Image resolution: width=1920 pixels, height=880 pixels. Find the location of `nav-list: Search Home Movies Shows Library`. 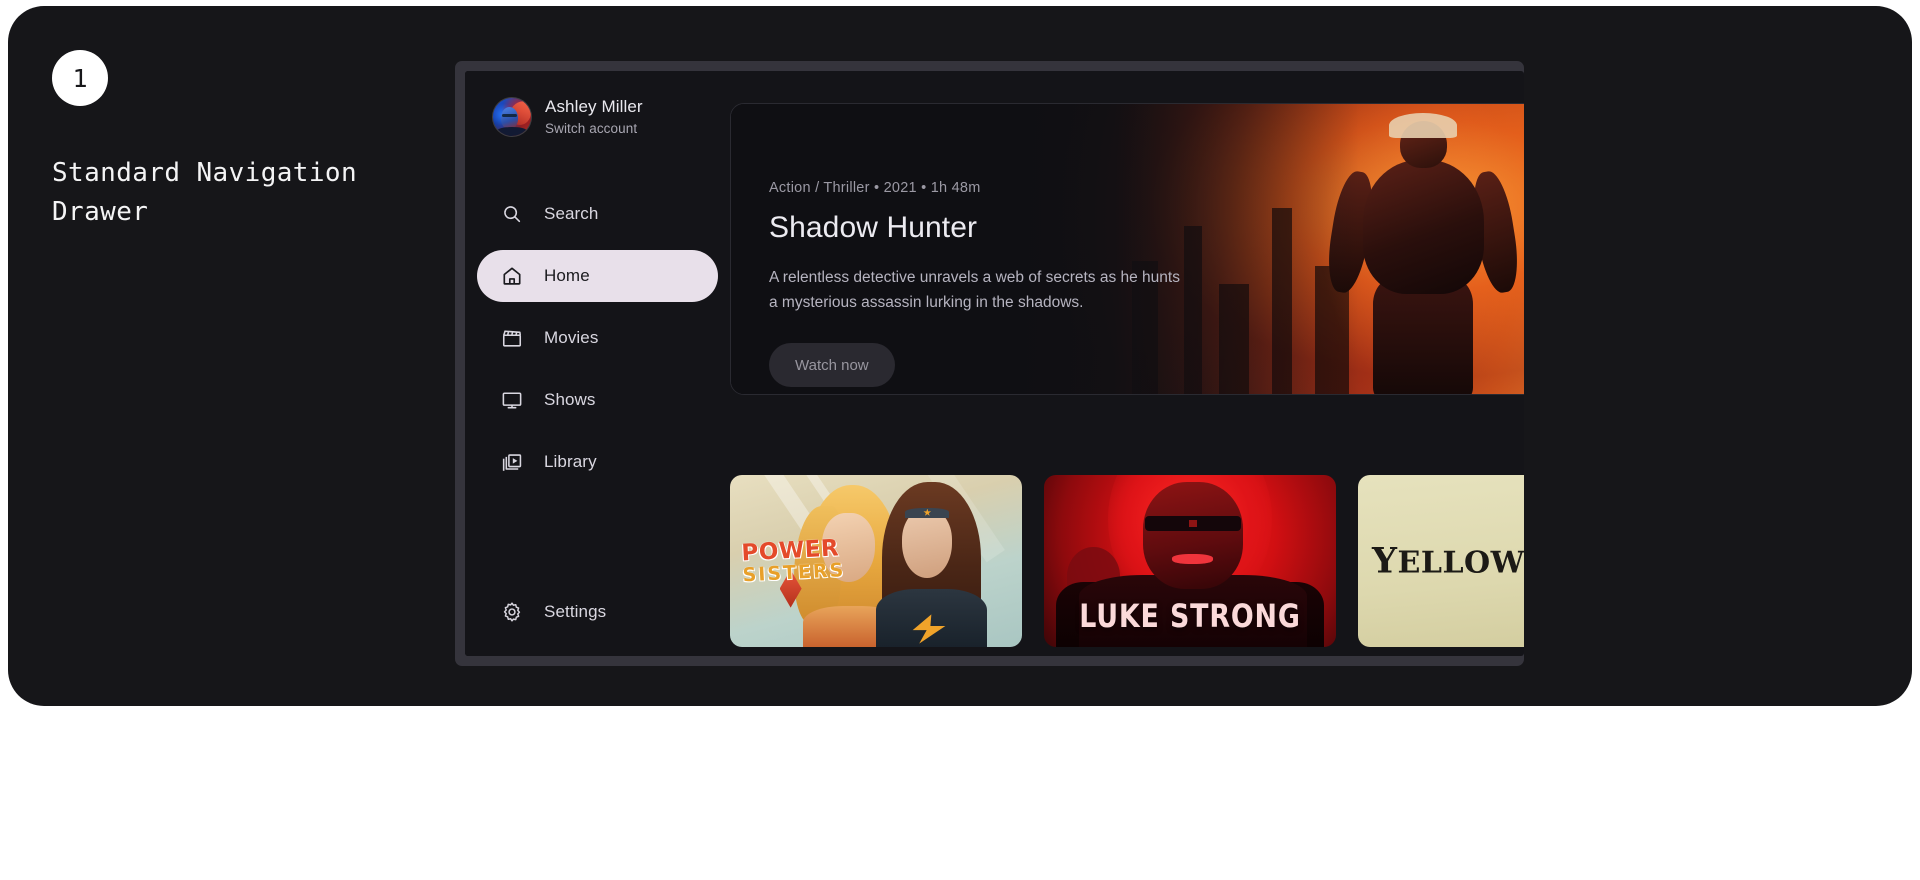

nav-list: Search Home Movies Shows Library is located at coordinates (597, 338).